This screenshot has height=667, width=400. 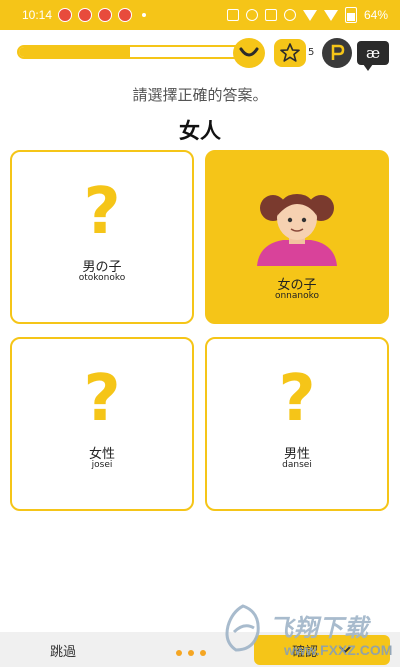 I want to click on status-right: 64%, so click(x=307, y=15).